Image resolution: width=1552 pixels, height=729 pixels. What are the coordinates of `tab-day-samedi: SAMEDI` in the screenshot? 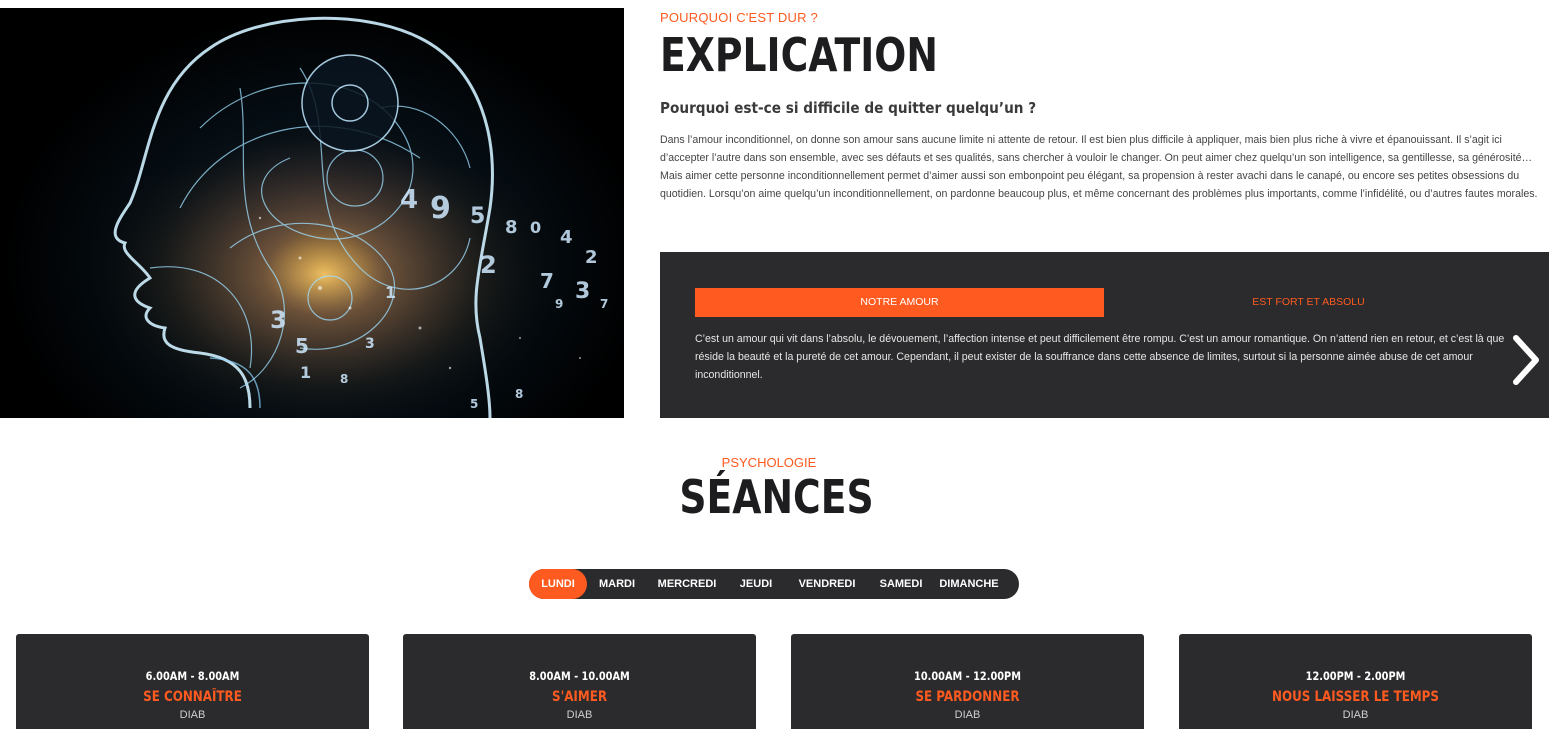 It's located at (901, 584).